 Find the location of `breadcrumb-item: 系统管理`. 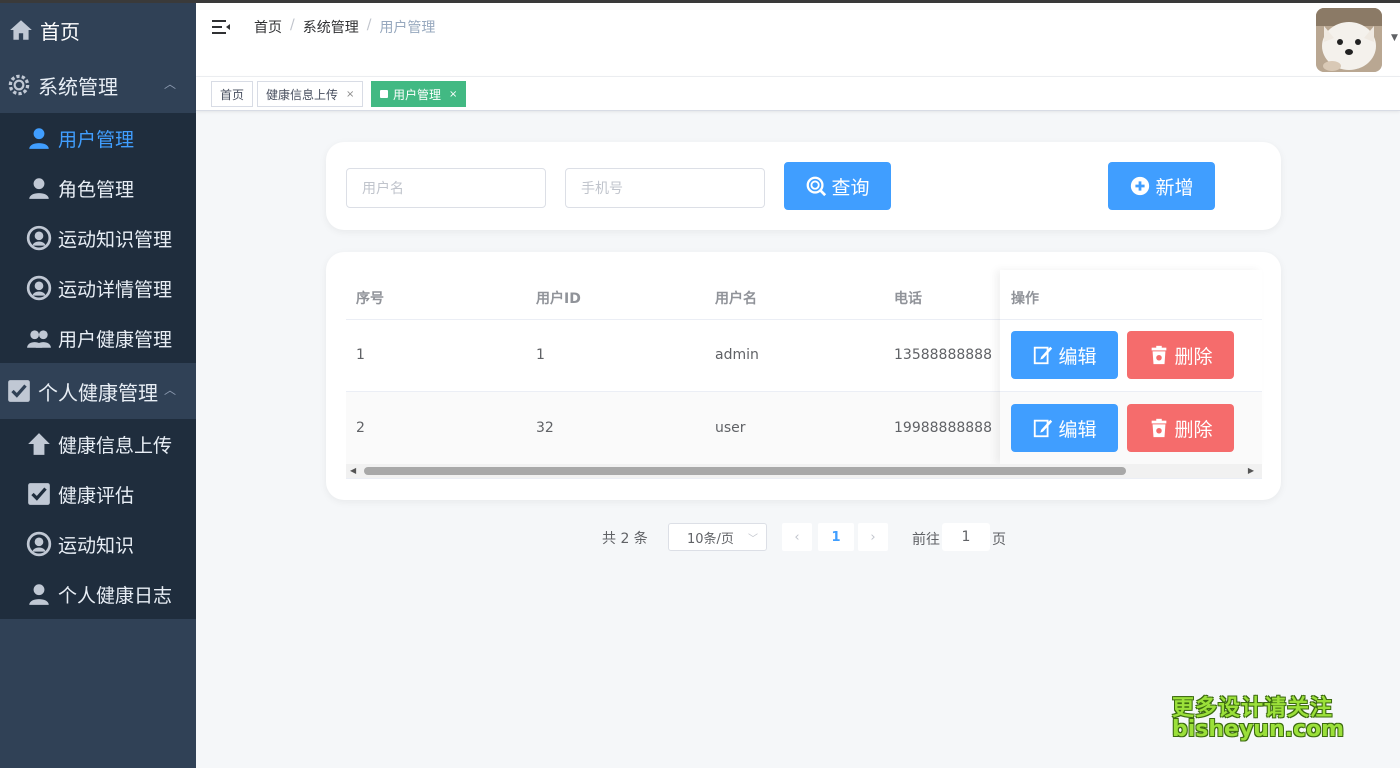

breadcrumb-item: 系统管理 is located at coordinates (331, 27).